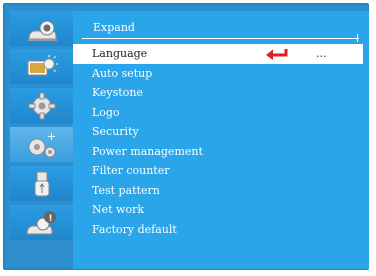  I want to click on menu-item-label: Security, so click(115, 131).